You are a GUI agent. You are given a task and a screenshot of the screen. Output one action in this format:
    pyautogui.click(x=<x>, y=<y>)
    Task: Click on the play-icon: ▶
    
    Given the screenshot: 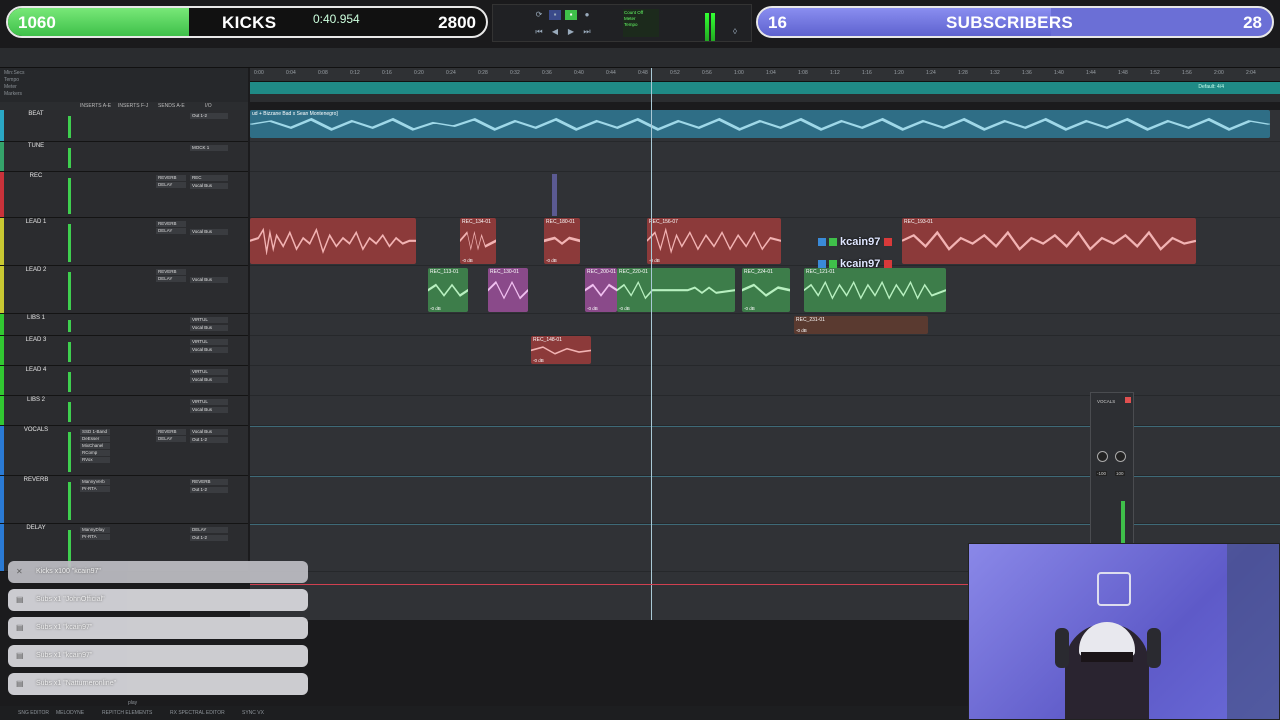 What is the action you would take?
    pyautogui.click(x=571, y=32)
    